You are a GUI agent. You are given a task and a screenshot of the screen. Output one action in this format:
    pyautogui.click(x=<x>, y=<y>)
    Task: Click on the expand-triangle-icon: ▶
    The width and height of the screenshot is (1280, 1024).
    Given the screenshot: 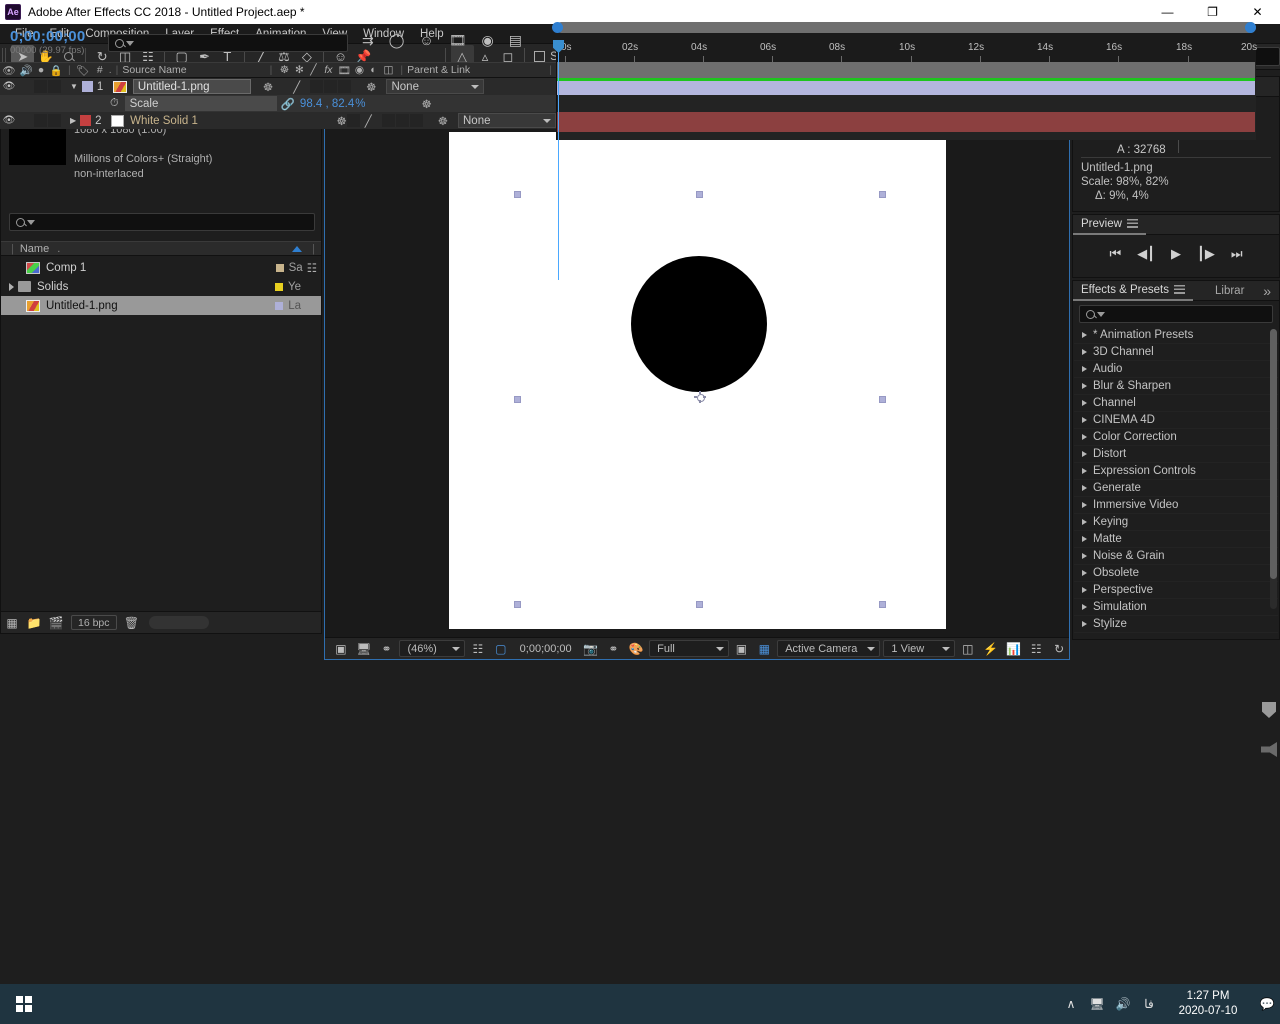 What is the action you would take?
    pyautogui.click(x=73, y=120)
    